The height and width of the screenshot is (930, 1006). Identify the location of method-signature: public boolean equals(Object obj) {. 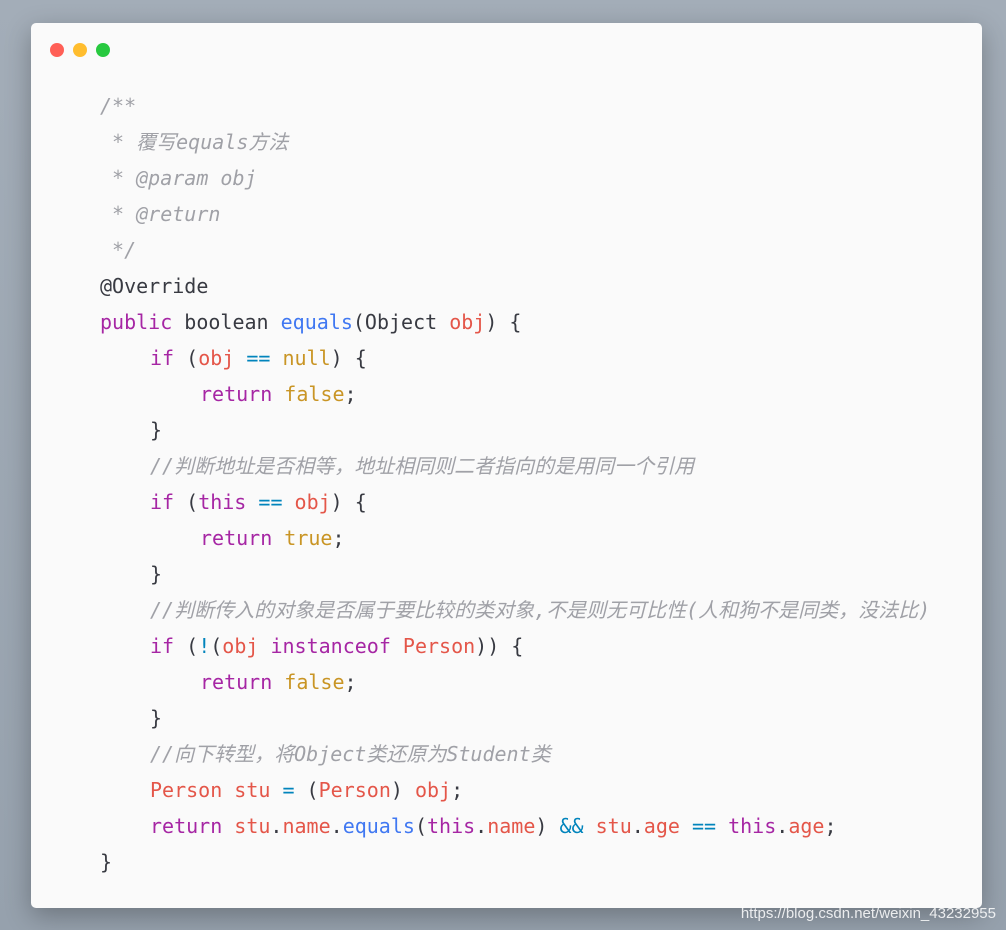
(515, 322).